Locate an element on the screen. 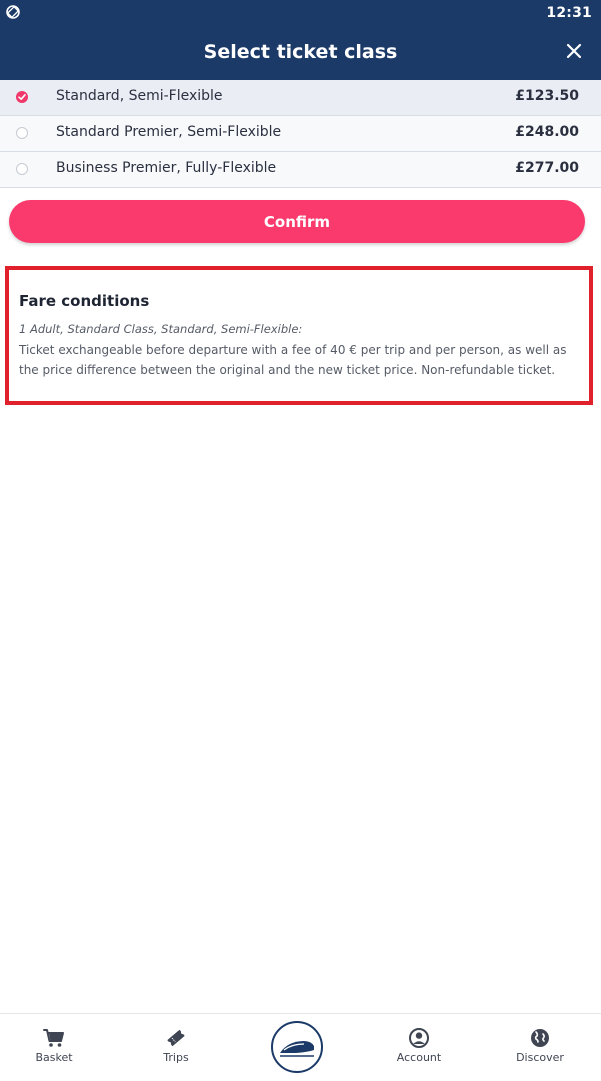 This screenshot has width=601, height=1081. option-price: £123.50 is located at coordinates (547, 96).